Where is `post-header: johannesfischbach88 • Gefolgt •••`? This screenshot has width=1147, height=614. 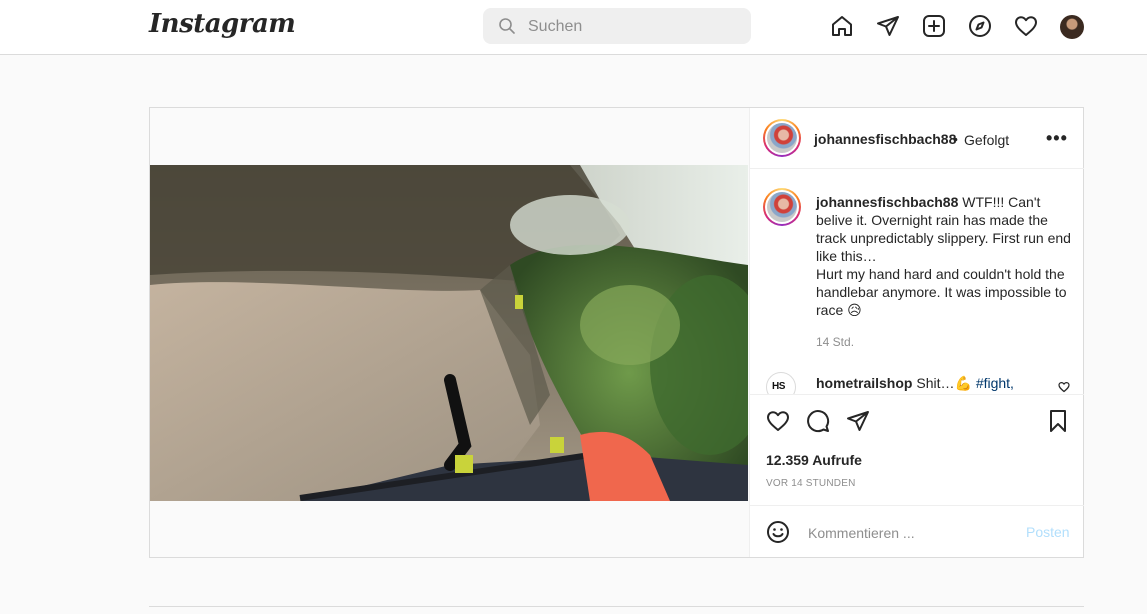
post-header: johannesfischbach88 • Gefolgt ••• is located at coordinates (917, 138).